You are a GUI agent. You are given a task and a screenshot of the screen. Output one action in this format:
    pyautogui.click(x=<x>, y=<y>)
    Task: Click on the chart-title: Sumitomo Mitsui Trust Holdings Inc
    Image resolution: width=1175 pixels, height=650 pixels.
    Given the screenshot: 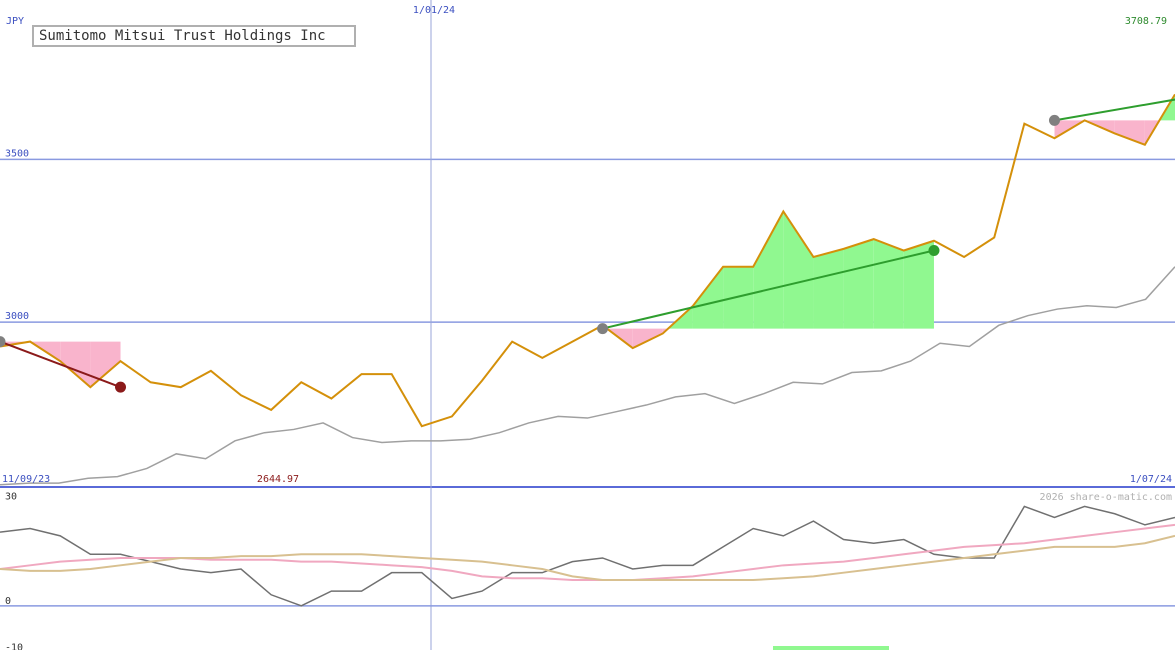 What is the action you would take?
    pyautogui.click(x=194, y=36)
    